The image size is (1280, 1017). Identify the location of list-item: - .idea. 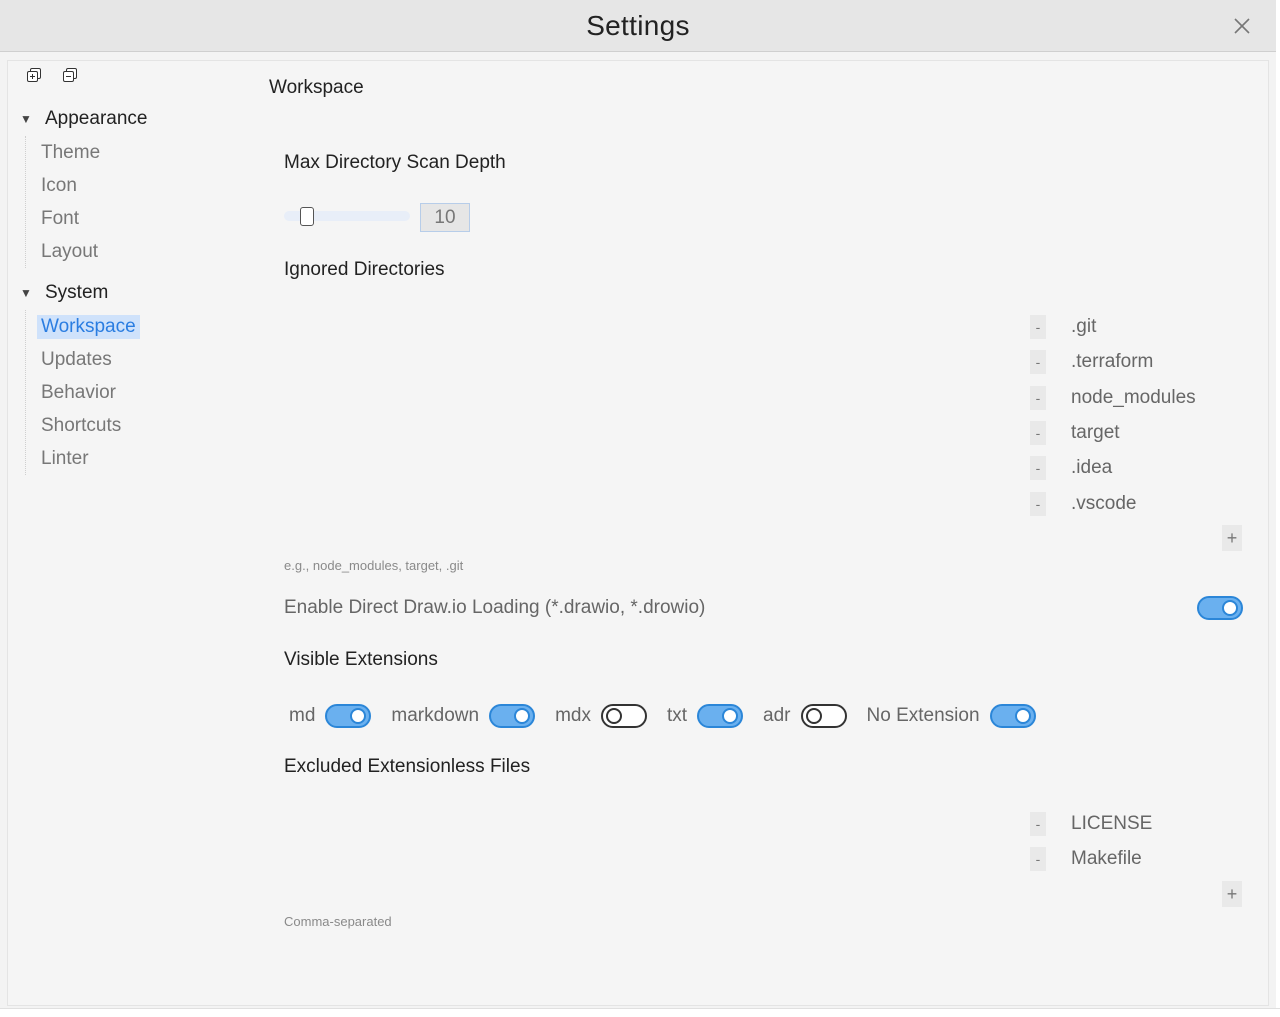
(1071, 468).